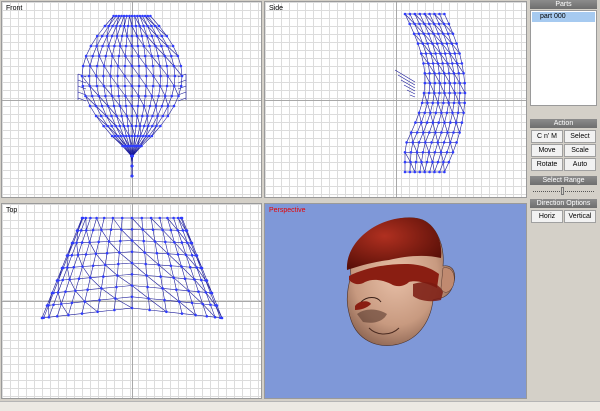 The height and width of the screenshot is (411, 600). Describe the element at coordinates (563, 180) in the screenshot. I see `select-range-title: Select Range` at that location.